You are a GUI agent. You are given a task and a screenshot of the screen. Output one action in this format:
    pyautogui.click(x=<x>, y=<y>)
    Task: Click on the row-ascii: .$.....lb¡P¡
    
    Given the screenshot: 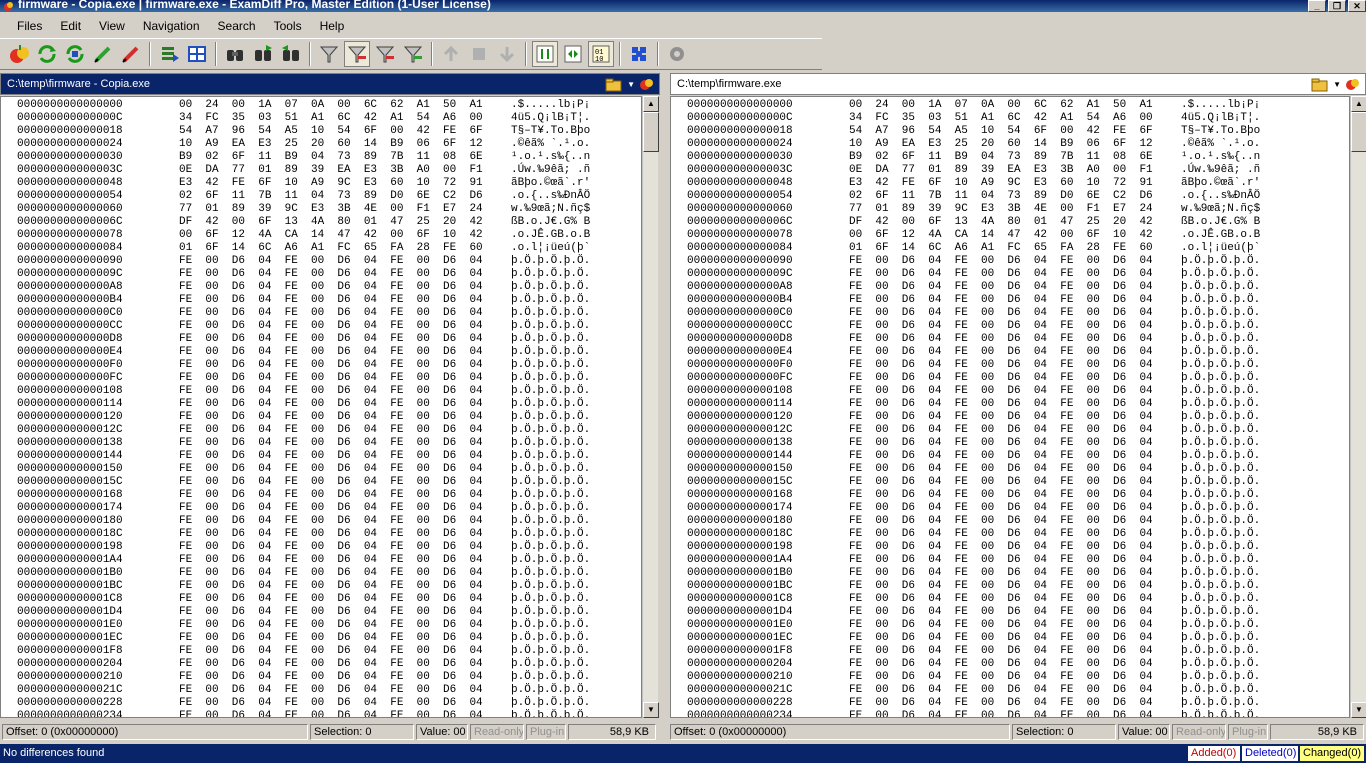 What is the action you would take?
    pyautogui.click(x=1220, y=105)
    